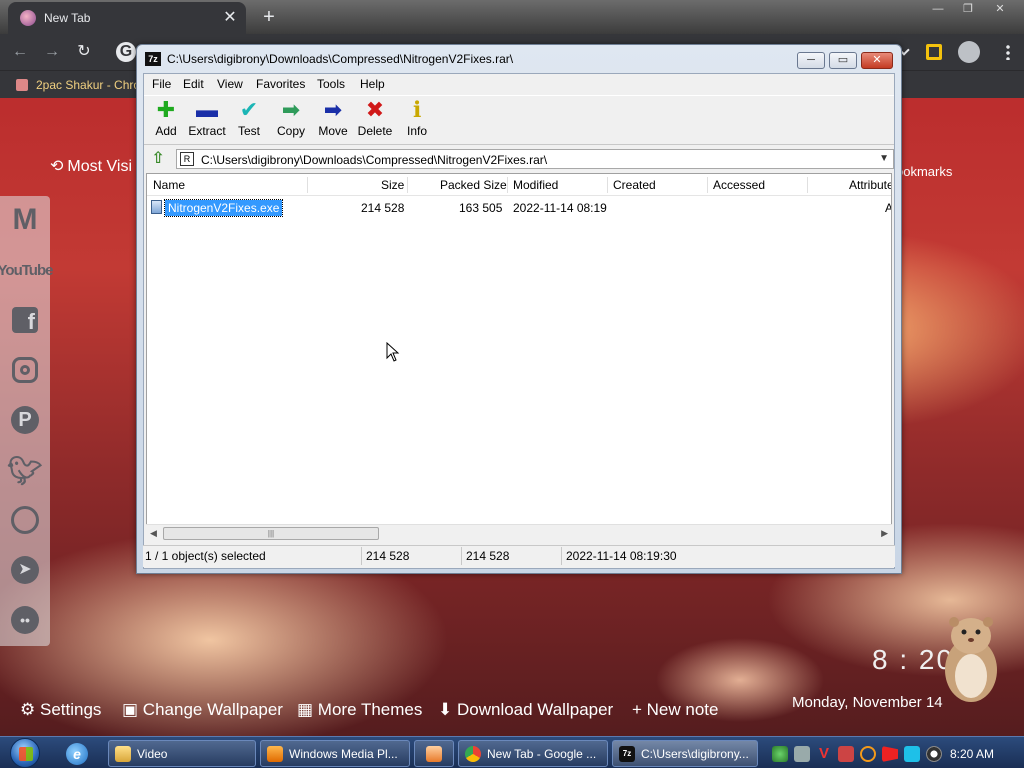 The width and height of the screenshot is (1024, 768). What do you see at coordinates (77, 754) in the screenshot?
I see `internet-explorer-icon: e` at bounding box center [77, 754].